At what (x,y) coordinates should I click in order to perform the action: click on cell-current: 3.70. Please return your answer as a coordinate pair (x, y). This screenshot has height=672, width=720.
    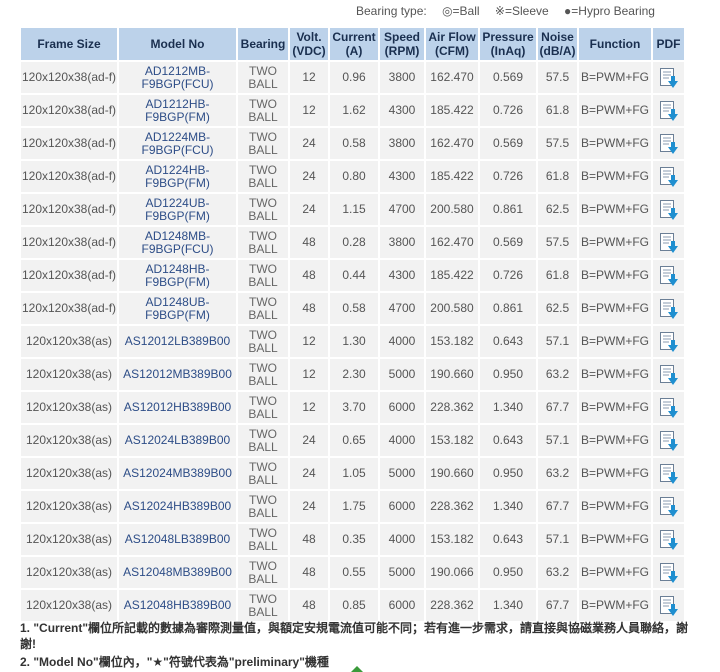
    Looking at the image, I should click on (354, 407).